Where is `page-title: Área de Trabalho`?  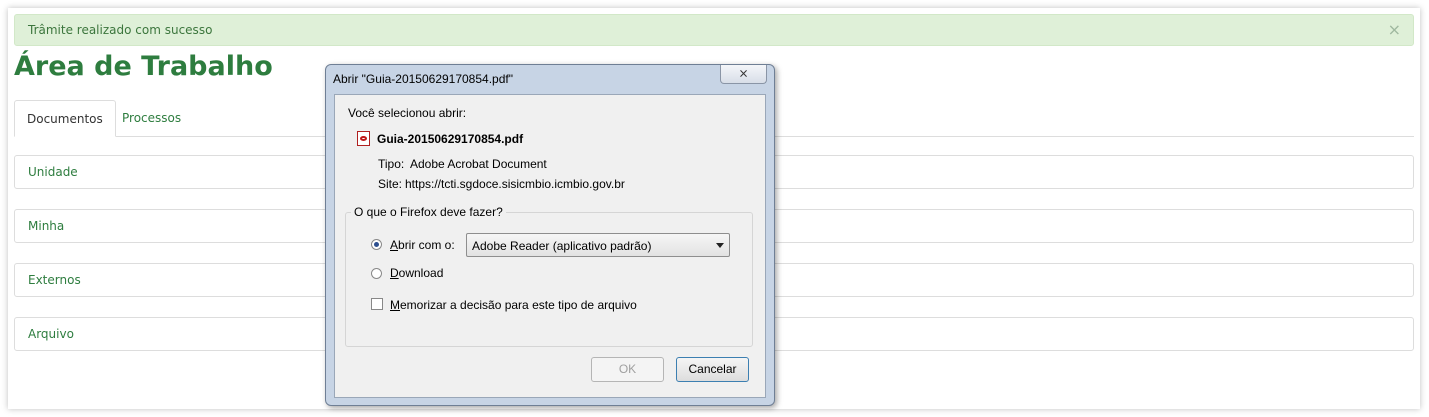
page-title: Área de Trabalho is located at coordinates (143, 66).